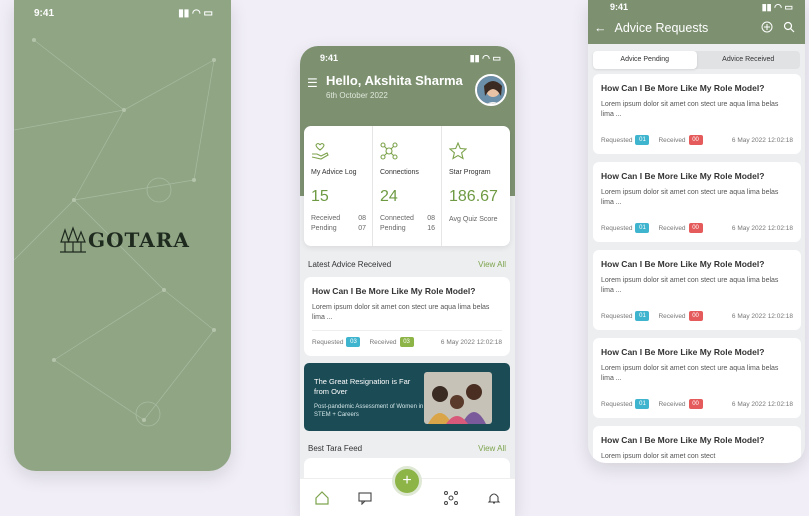  I want to click on requested-badge: 03, so click(353, 342).